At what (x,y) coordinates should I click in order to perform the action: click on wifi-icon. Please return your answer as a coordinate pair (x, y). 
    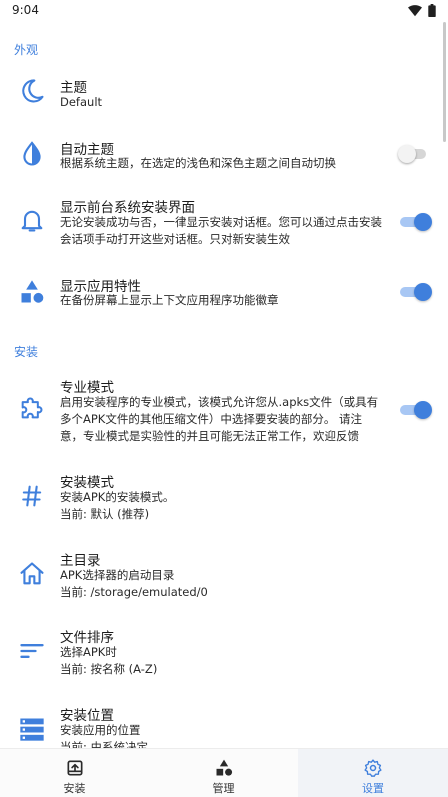
    Looking at the image, I should click on (415, 10).